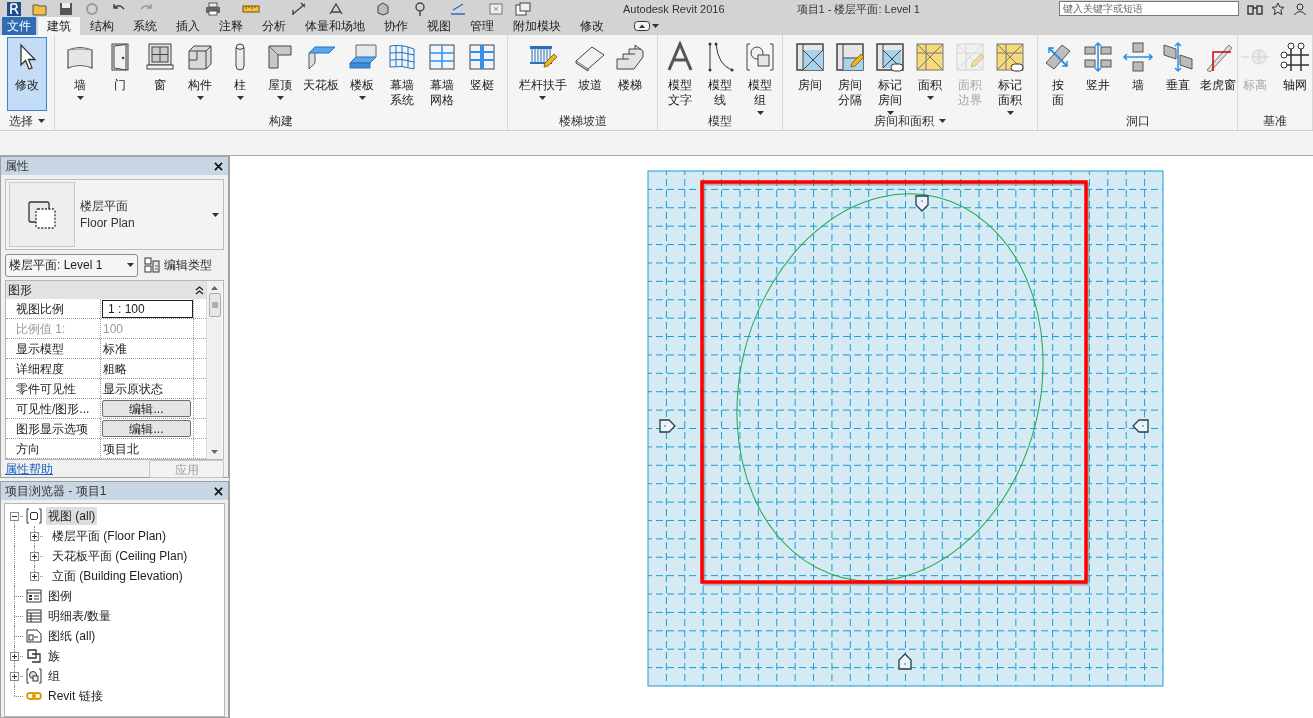  Describe the element at coordinates (680, 74) in the screenshot. I see `ribbon-button: 模型文字` at that location.